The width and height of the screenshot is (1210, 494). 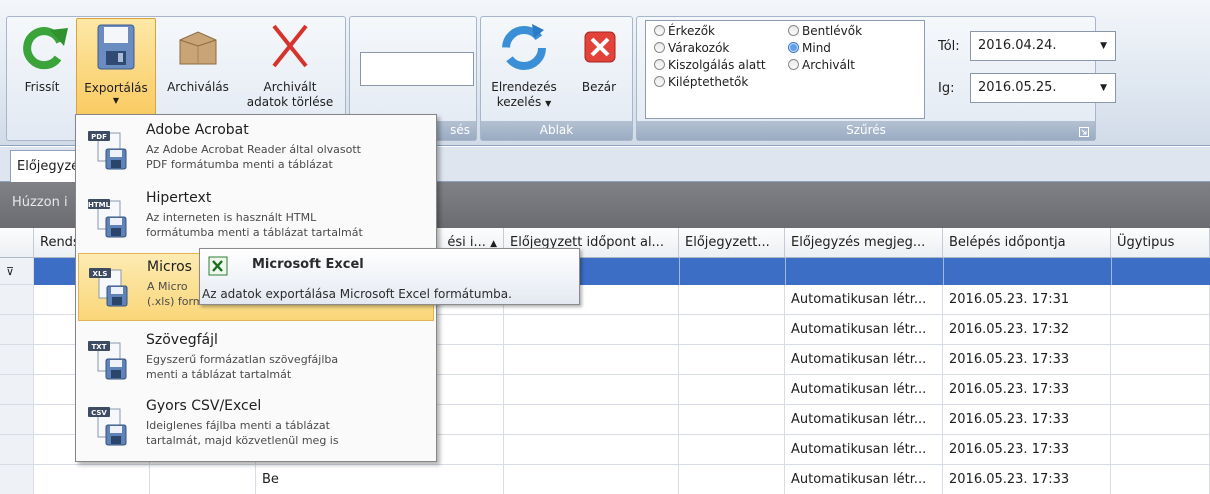 I want to click on archive-button: Archiválás, so click(x=198, y=70).